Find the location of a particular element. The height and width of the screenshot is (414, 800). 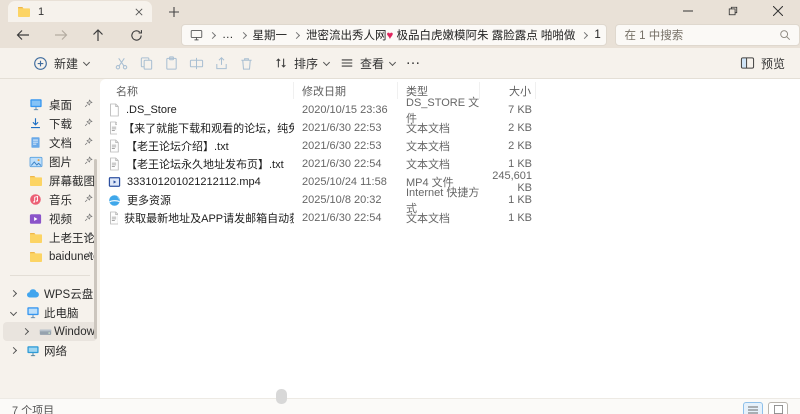

breadcrumb-segment-folder: 泄密流出秀人网♥ 极品白虎嫩模阿朱 露脸露点 啪啪做 is located at coordinates (440, 35).